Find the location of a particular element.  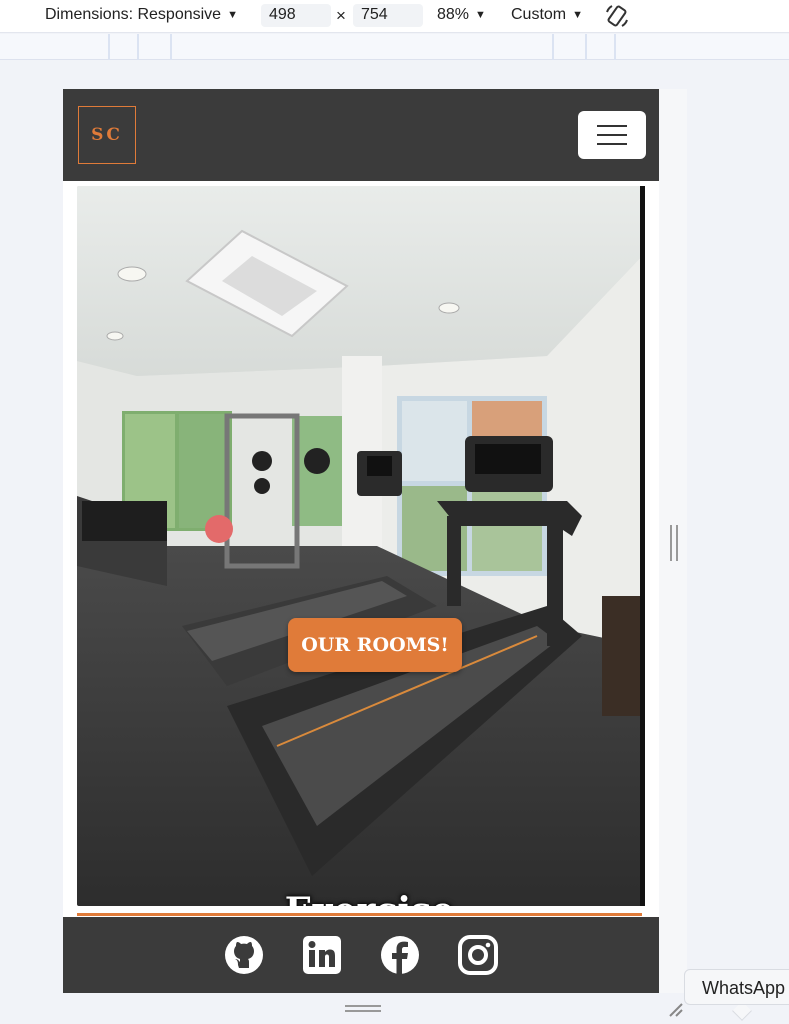

site-logo: SC is located at coordinates (107, 135).